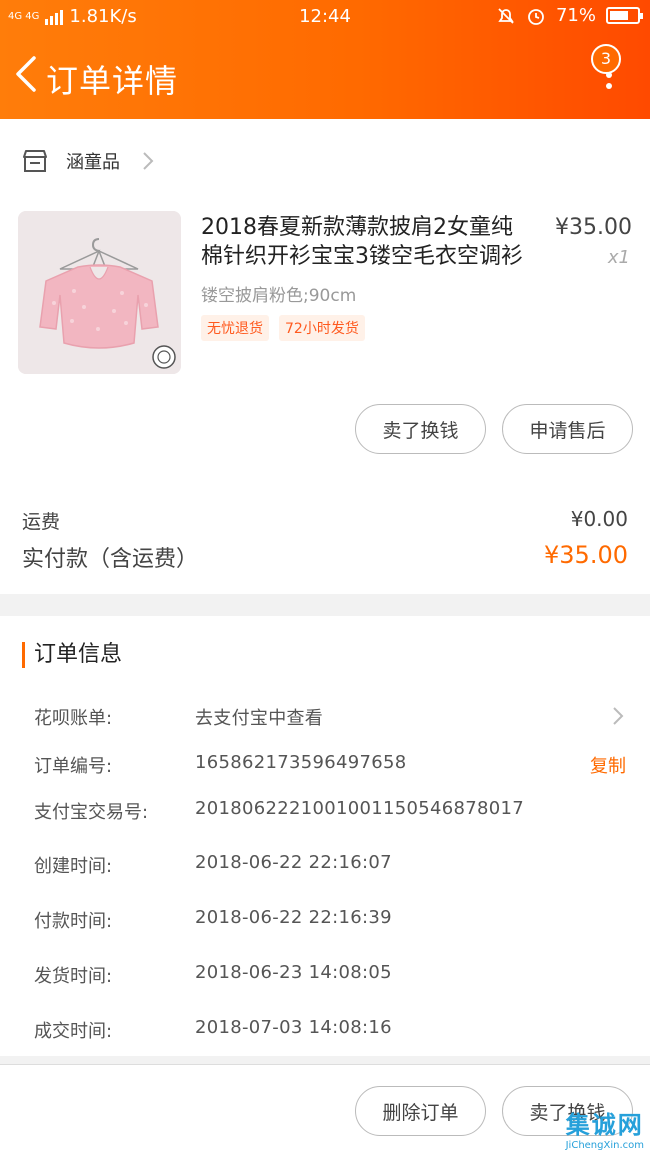 The image size is (650, 1155). Describe the element at coordinates (110, 559) in the screenshot. I see `paid-label: 实付款（含运费）` at that location.